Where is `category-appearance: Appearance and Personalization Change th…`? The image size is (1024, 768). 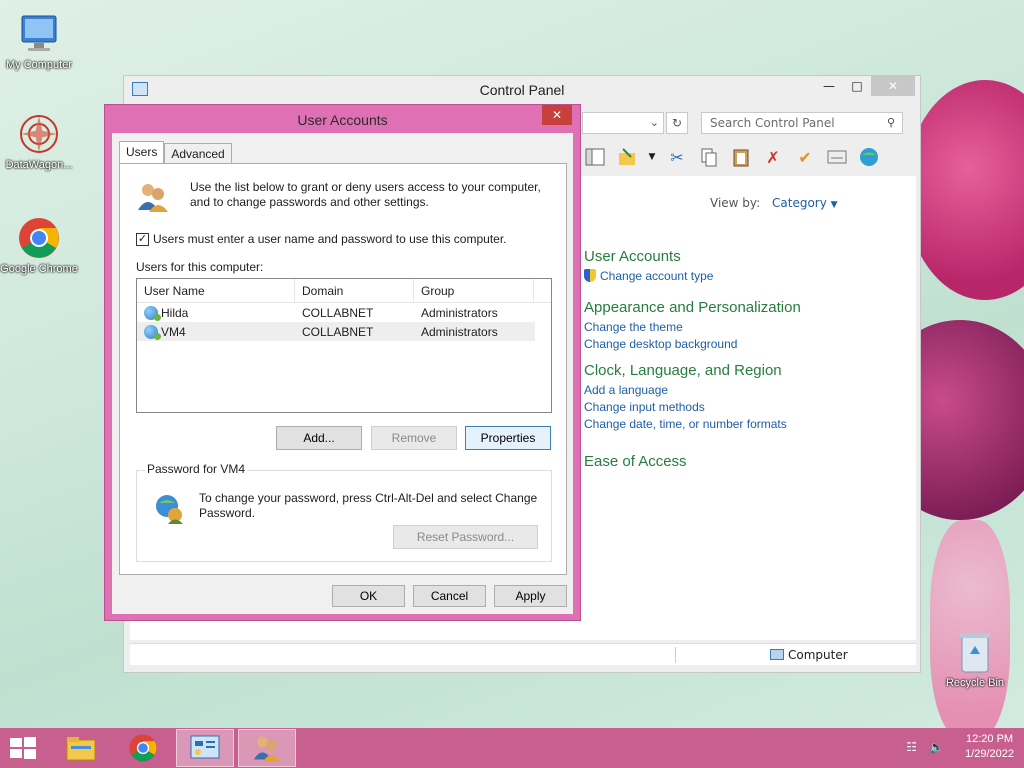
category-appearance: Appearance and Personalization Change th… is located at coordinates (692, 326).